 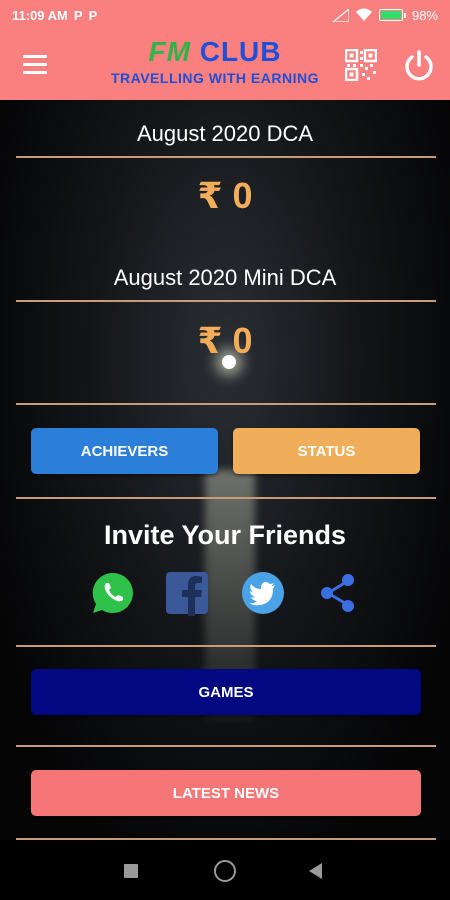 What do you see at coordinates (113, 593) in the screenshot?
I see `whatsapp-icon` at bounding box center [113, 593].